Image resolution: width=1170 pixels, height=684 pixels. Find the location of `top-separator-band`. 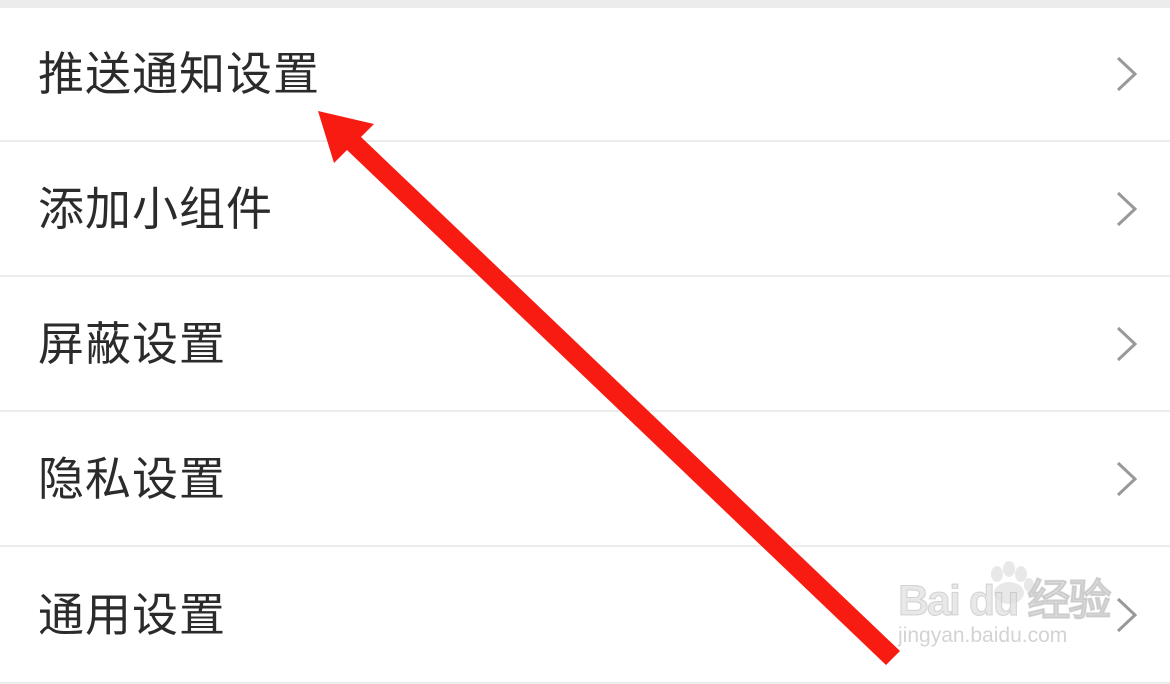

top-separator-band is located at coordinates (585, 4).